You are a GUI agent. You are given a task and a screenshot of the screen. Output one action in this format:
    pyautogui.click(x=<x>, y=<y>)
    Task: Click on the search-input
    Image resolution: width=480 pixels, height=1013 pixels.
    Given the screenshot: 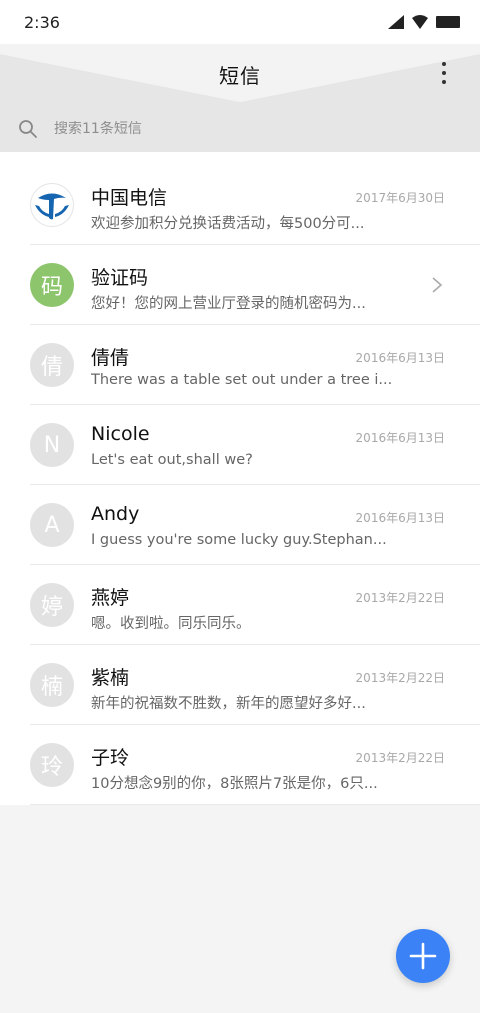 What is the action you would take?
    pyautogui.click(x=234, y=129)
    